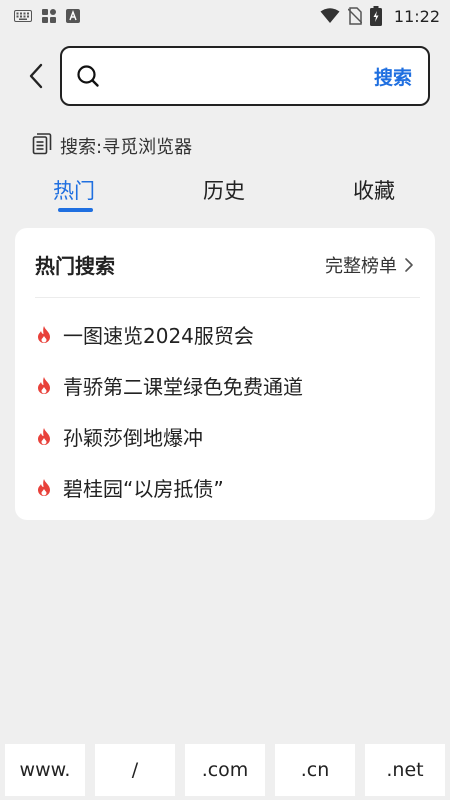  What do you see at coordinates (374, 190) in the screenshot?
I see `tab-favorites: 收藏` at bounding box center [374, 190].